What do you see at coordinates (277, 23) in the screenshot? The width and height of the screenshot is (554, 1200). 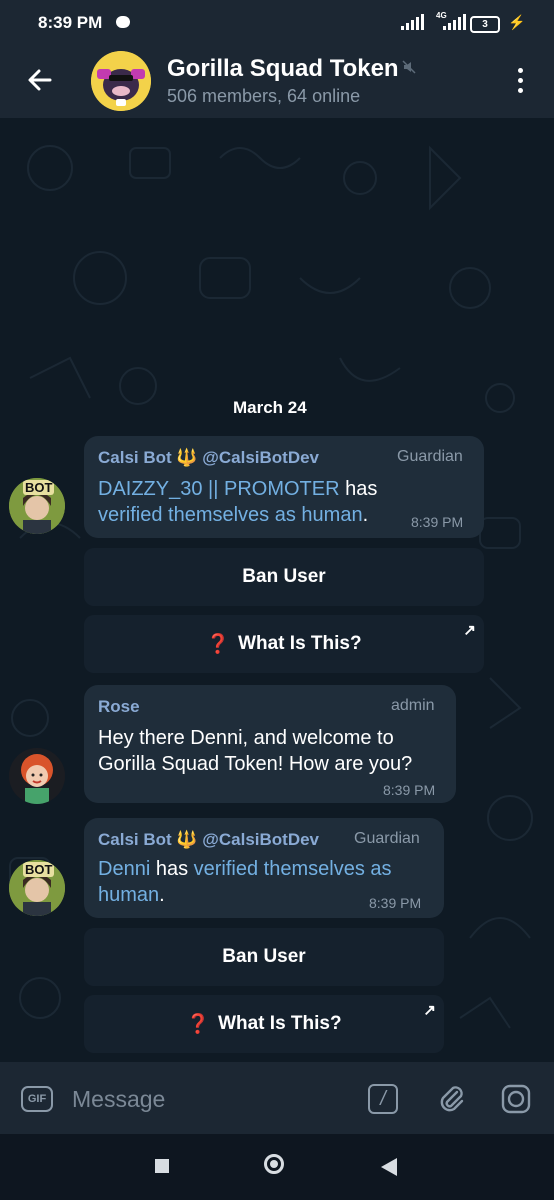 I see `status-bar: 8:39 PM 4G 3 ⚡` at bounding box center [277, 23].